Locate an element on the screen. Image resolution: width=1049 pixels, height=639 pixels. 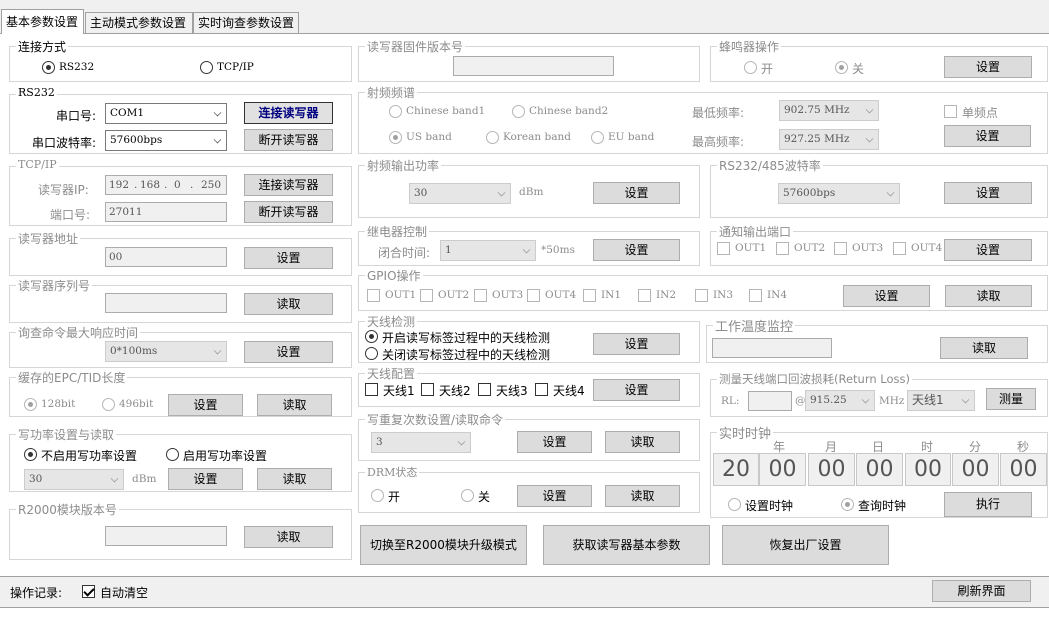
set-antenna-check-button: 设置 is located at coordinates (636, 344).